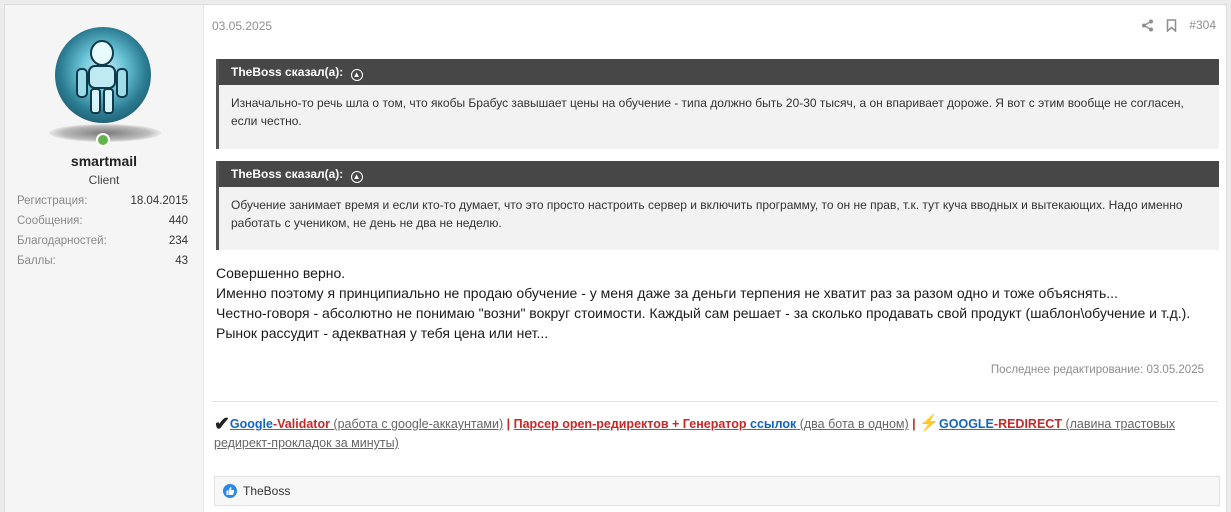 This screenshot has height=512, width=1231. Describe the element at coordinates (929, 423) in the screenshot. I see `lightning-icon: ⚡` at that location.